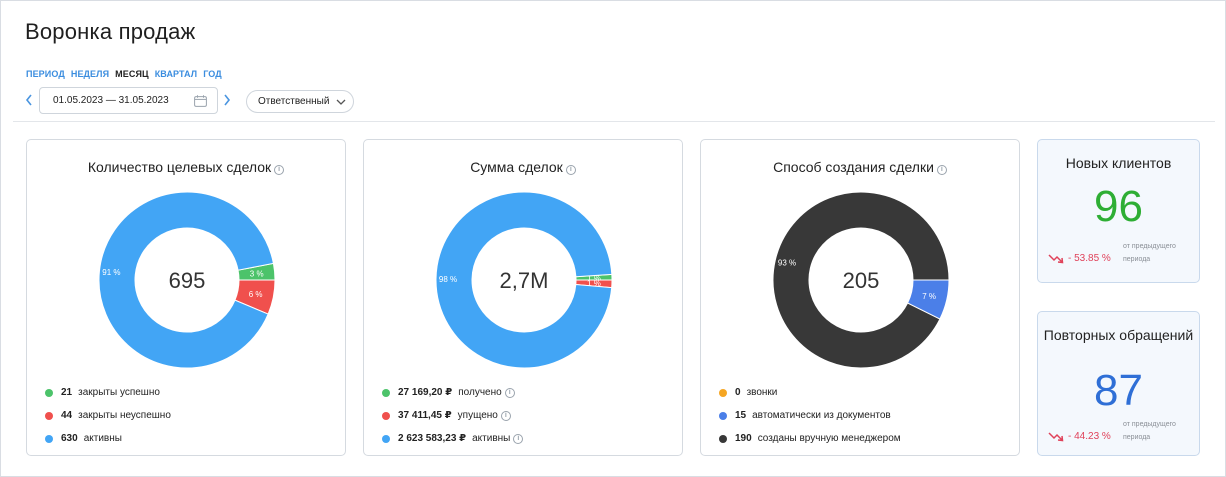  Describe the element at coordinates (516, 167) in the screenshot. I see `card-title-text: Сумма сделок` at that location.